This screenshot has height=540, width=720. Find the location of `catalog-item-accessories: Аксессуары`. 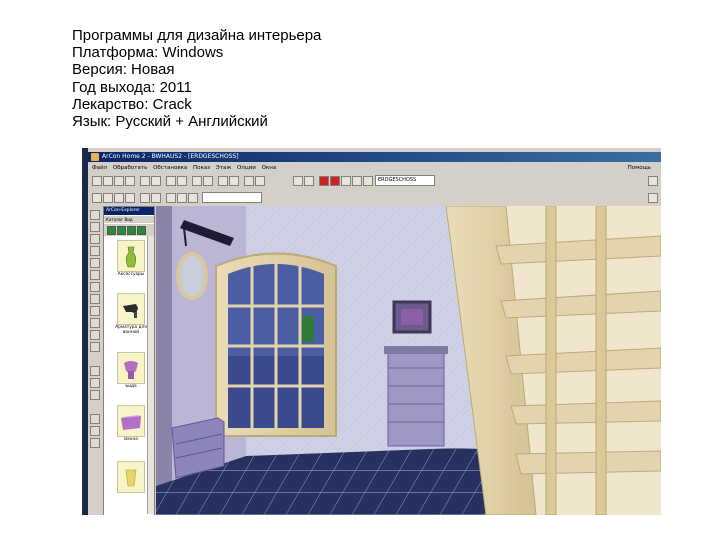

catalog-item-accessories: Аксессуары is located at coordinates (131, 258).